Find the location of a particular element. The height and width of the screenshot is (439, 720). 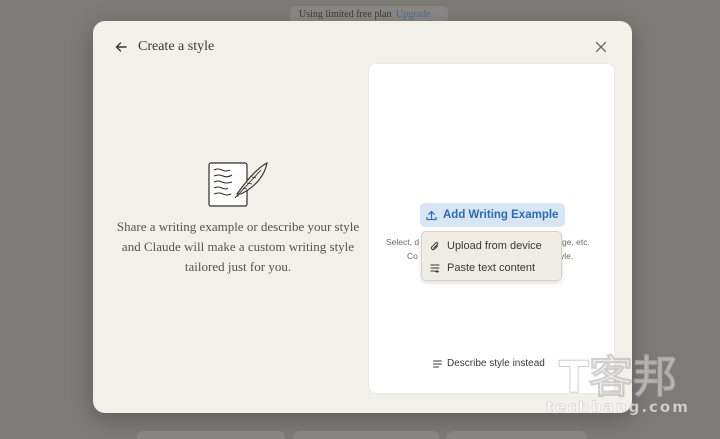

modal-title: Create a style is located at coordinates (176, 46).